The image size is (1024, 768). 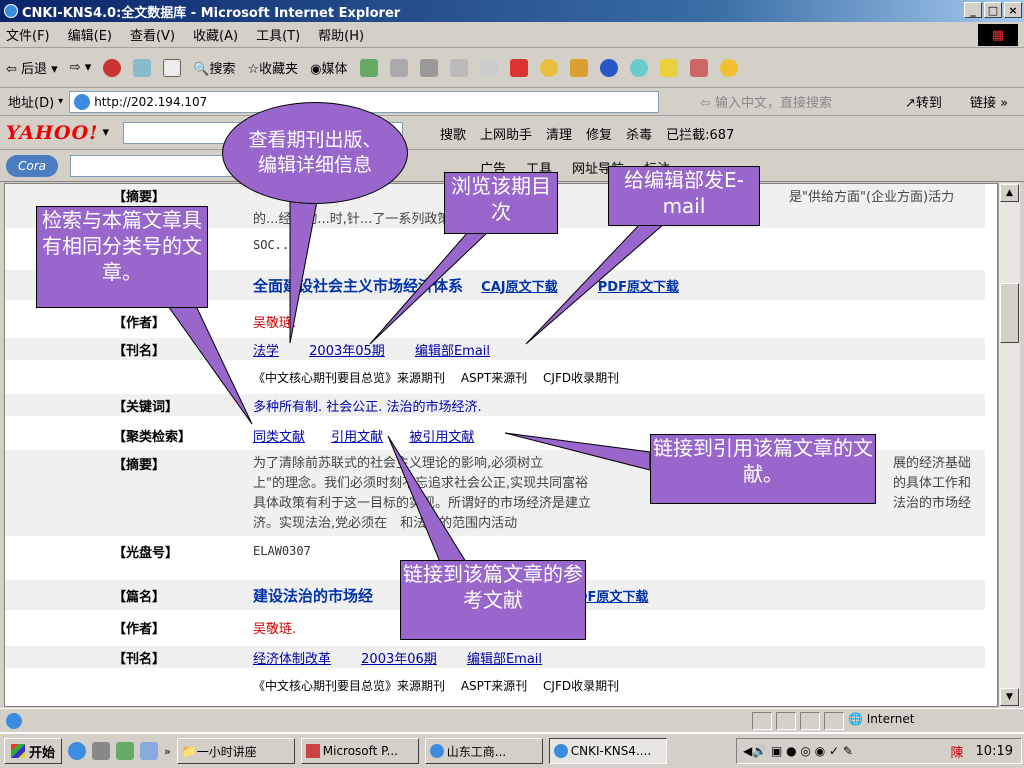 What do you see at coordinates (341, 34) in the screenshot?
I see `menu-help: 帮助(H)` at bounding box center [341, 34].